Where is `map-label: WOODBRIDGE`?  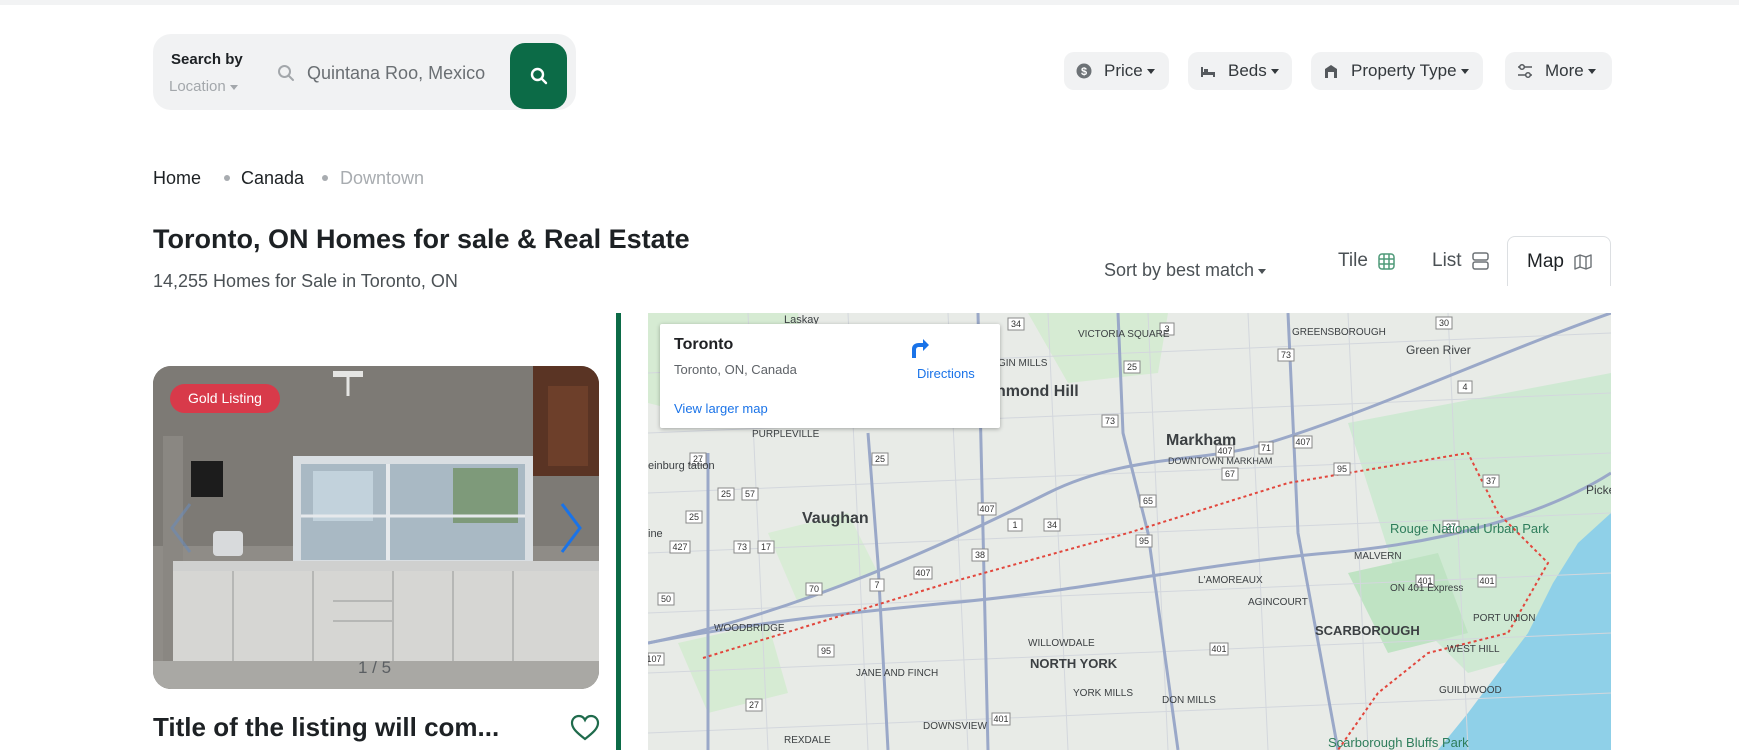 map-label: WOODBRIDGE is located at coordinates (749, 628).